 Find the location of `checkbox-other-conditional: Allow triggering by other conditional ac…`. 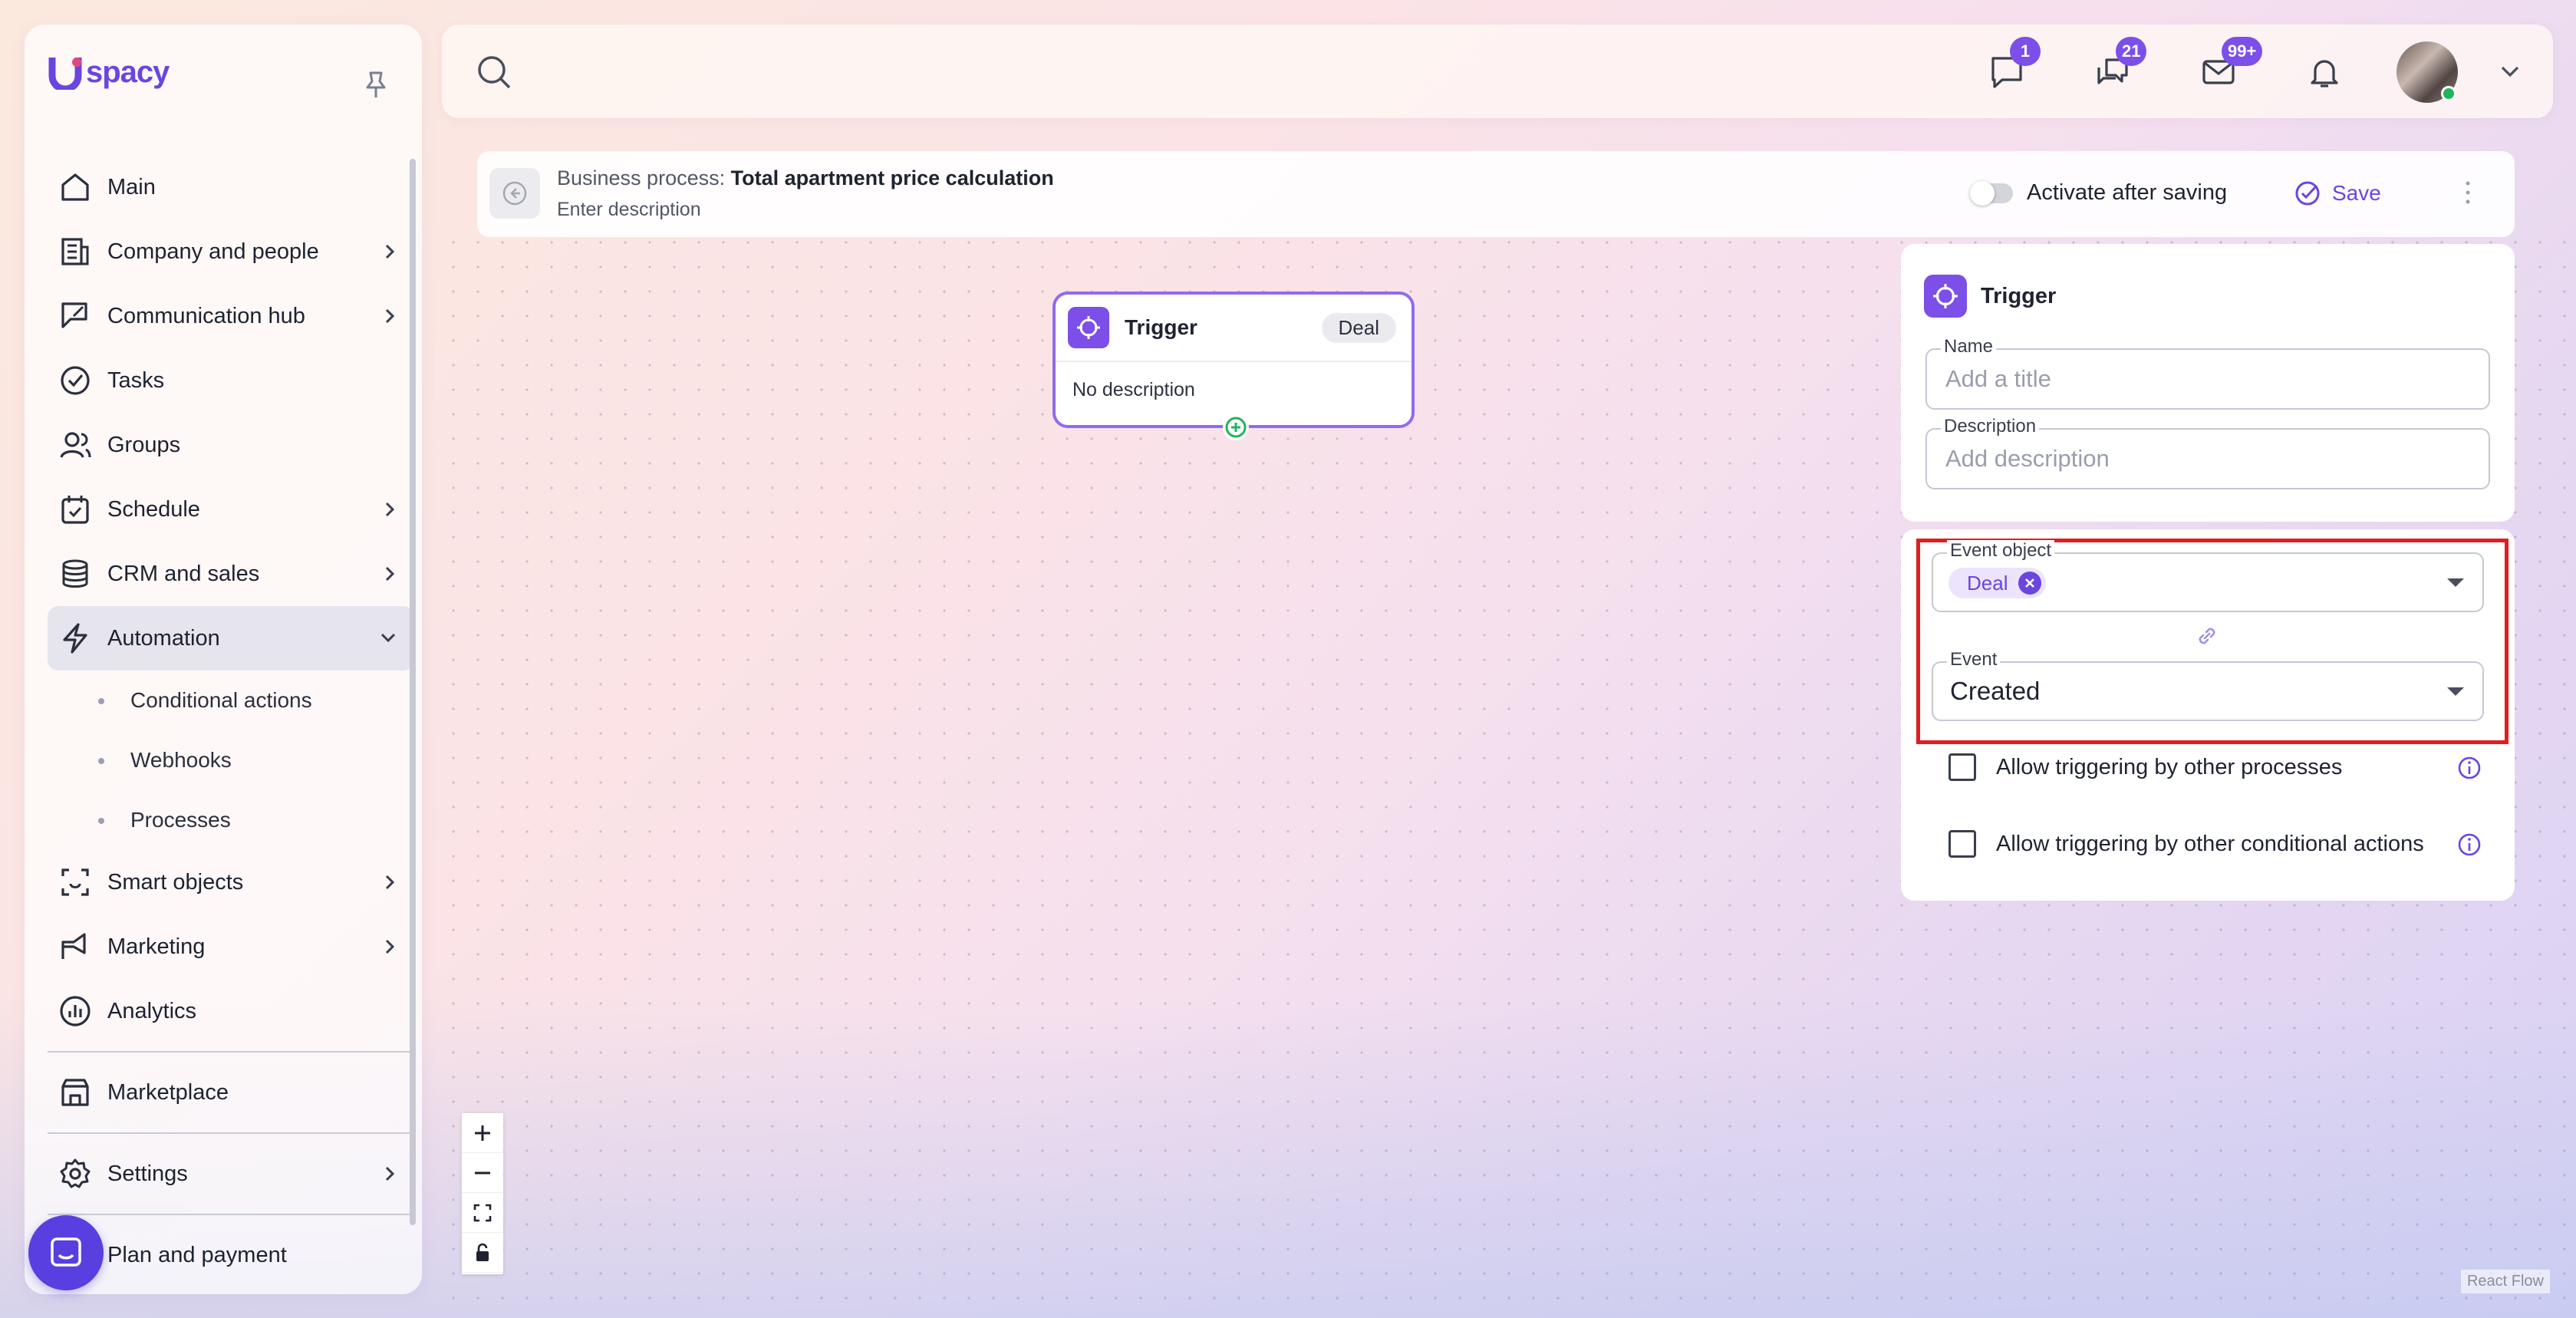

checkbox-other-conditional: Allow triggering by other conditional ac… is located at coordinates (2186, 844).